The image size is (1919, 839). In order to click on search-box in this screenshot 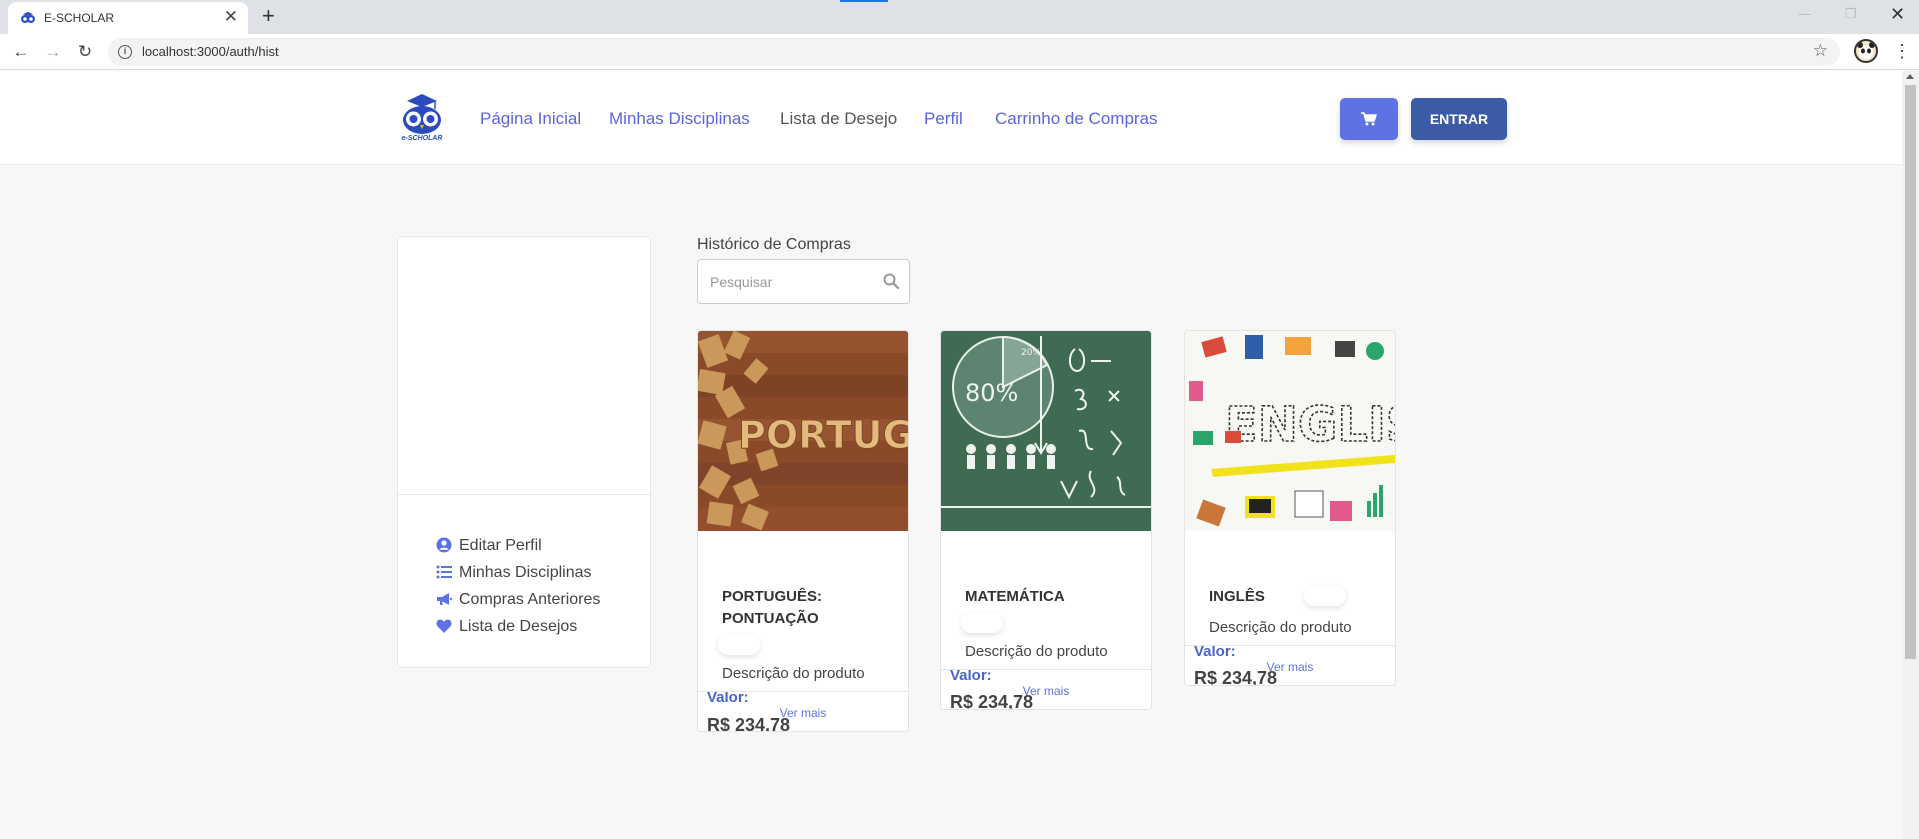, I will do `click(803, 281)`.